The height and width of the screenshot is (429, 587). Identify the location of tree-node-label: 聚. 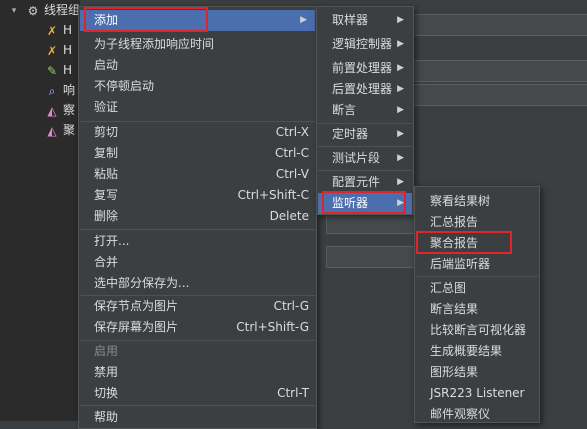
(69, 130).